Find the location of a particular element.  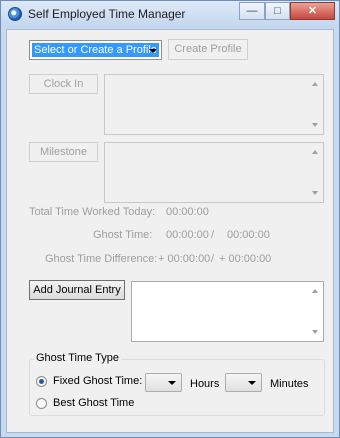

ghost-time-value-2: 00:00:00 is located at coordinates (248, 235).